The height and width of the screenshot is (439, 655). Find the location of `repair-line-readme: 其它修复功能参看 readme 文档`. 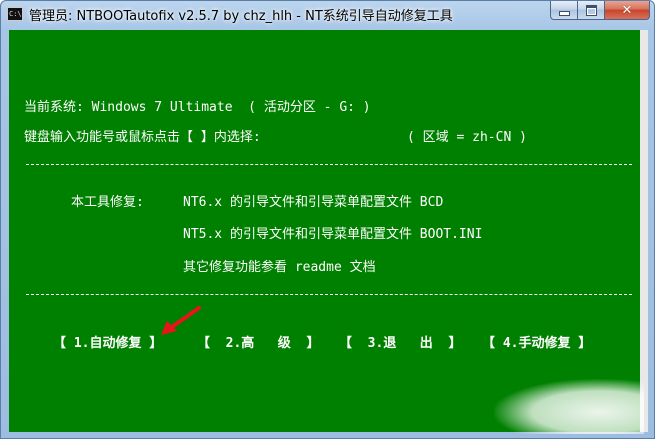

repair-line-readme: 其它修复功能参看 readme 文档 is located at coordinates (279, 267).